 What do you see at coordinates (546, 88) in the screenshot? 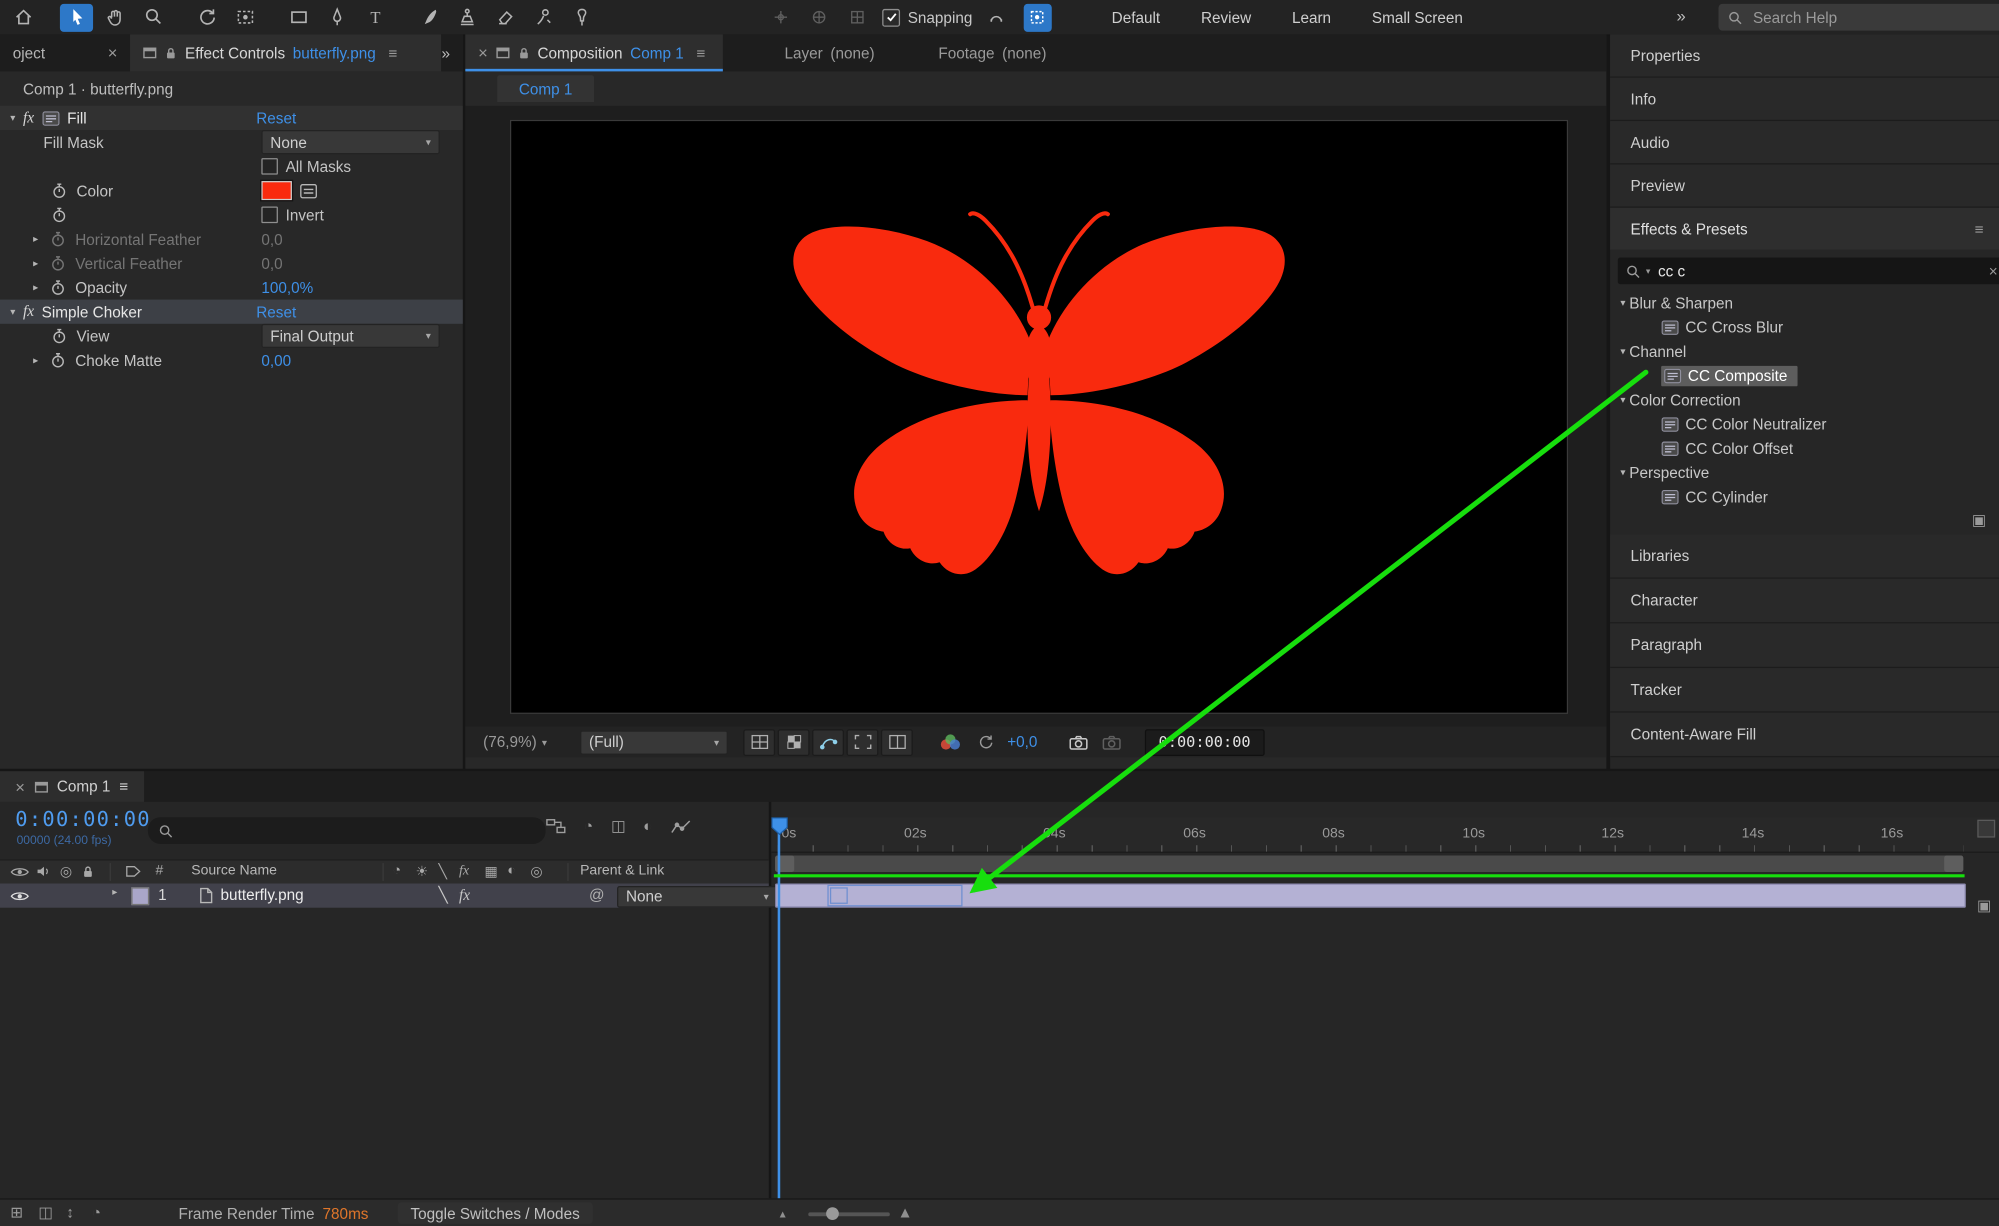
I see `comp-subtab: Comp 1` at bounding box center [546, 88].